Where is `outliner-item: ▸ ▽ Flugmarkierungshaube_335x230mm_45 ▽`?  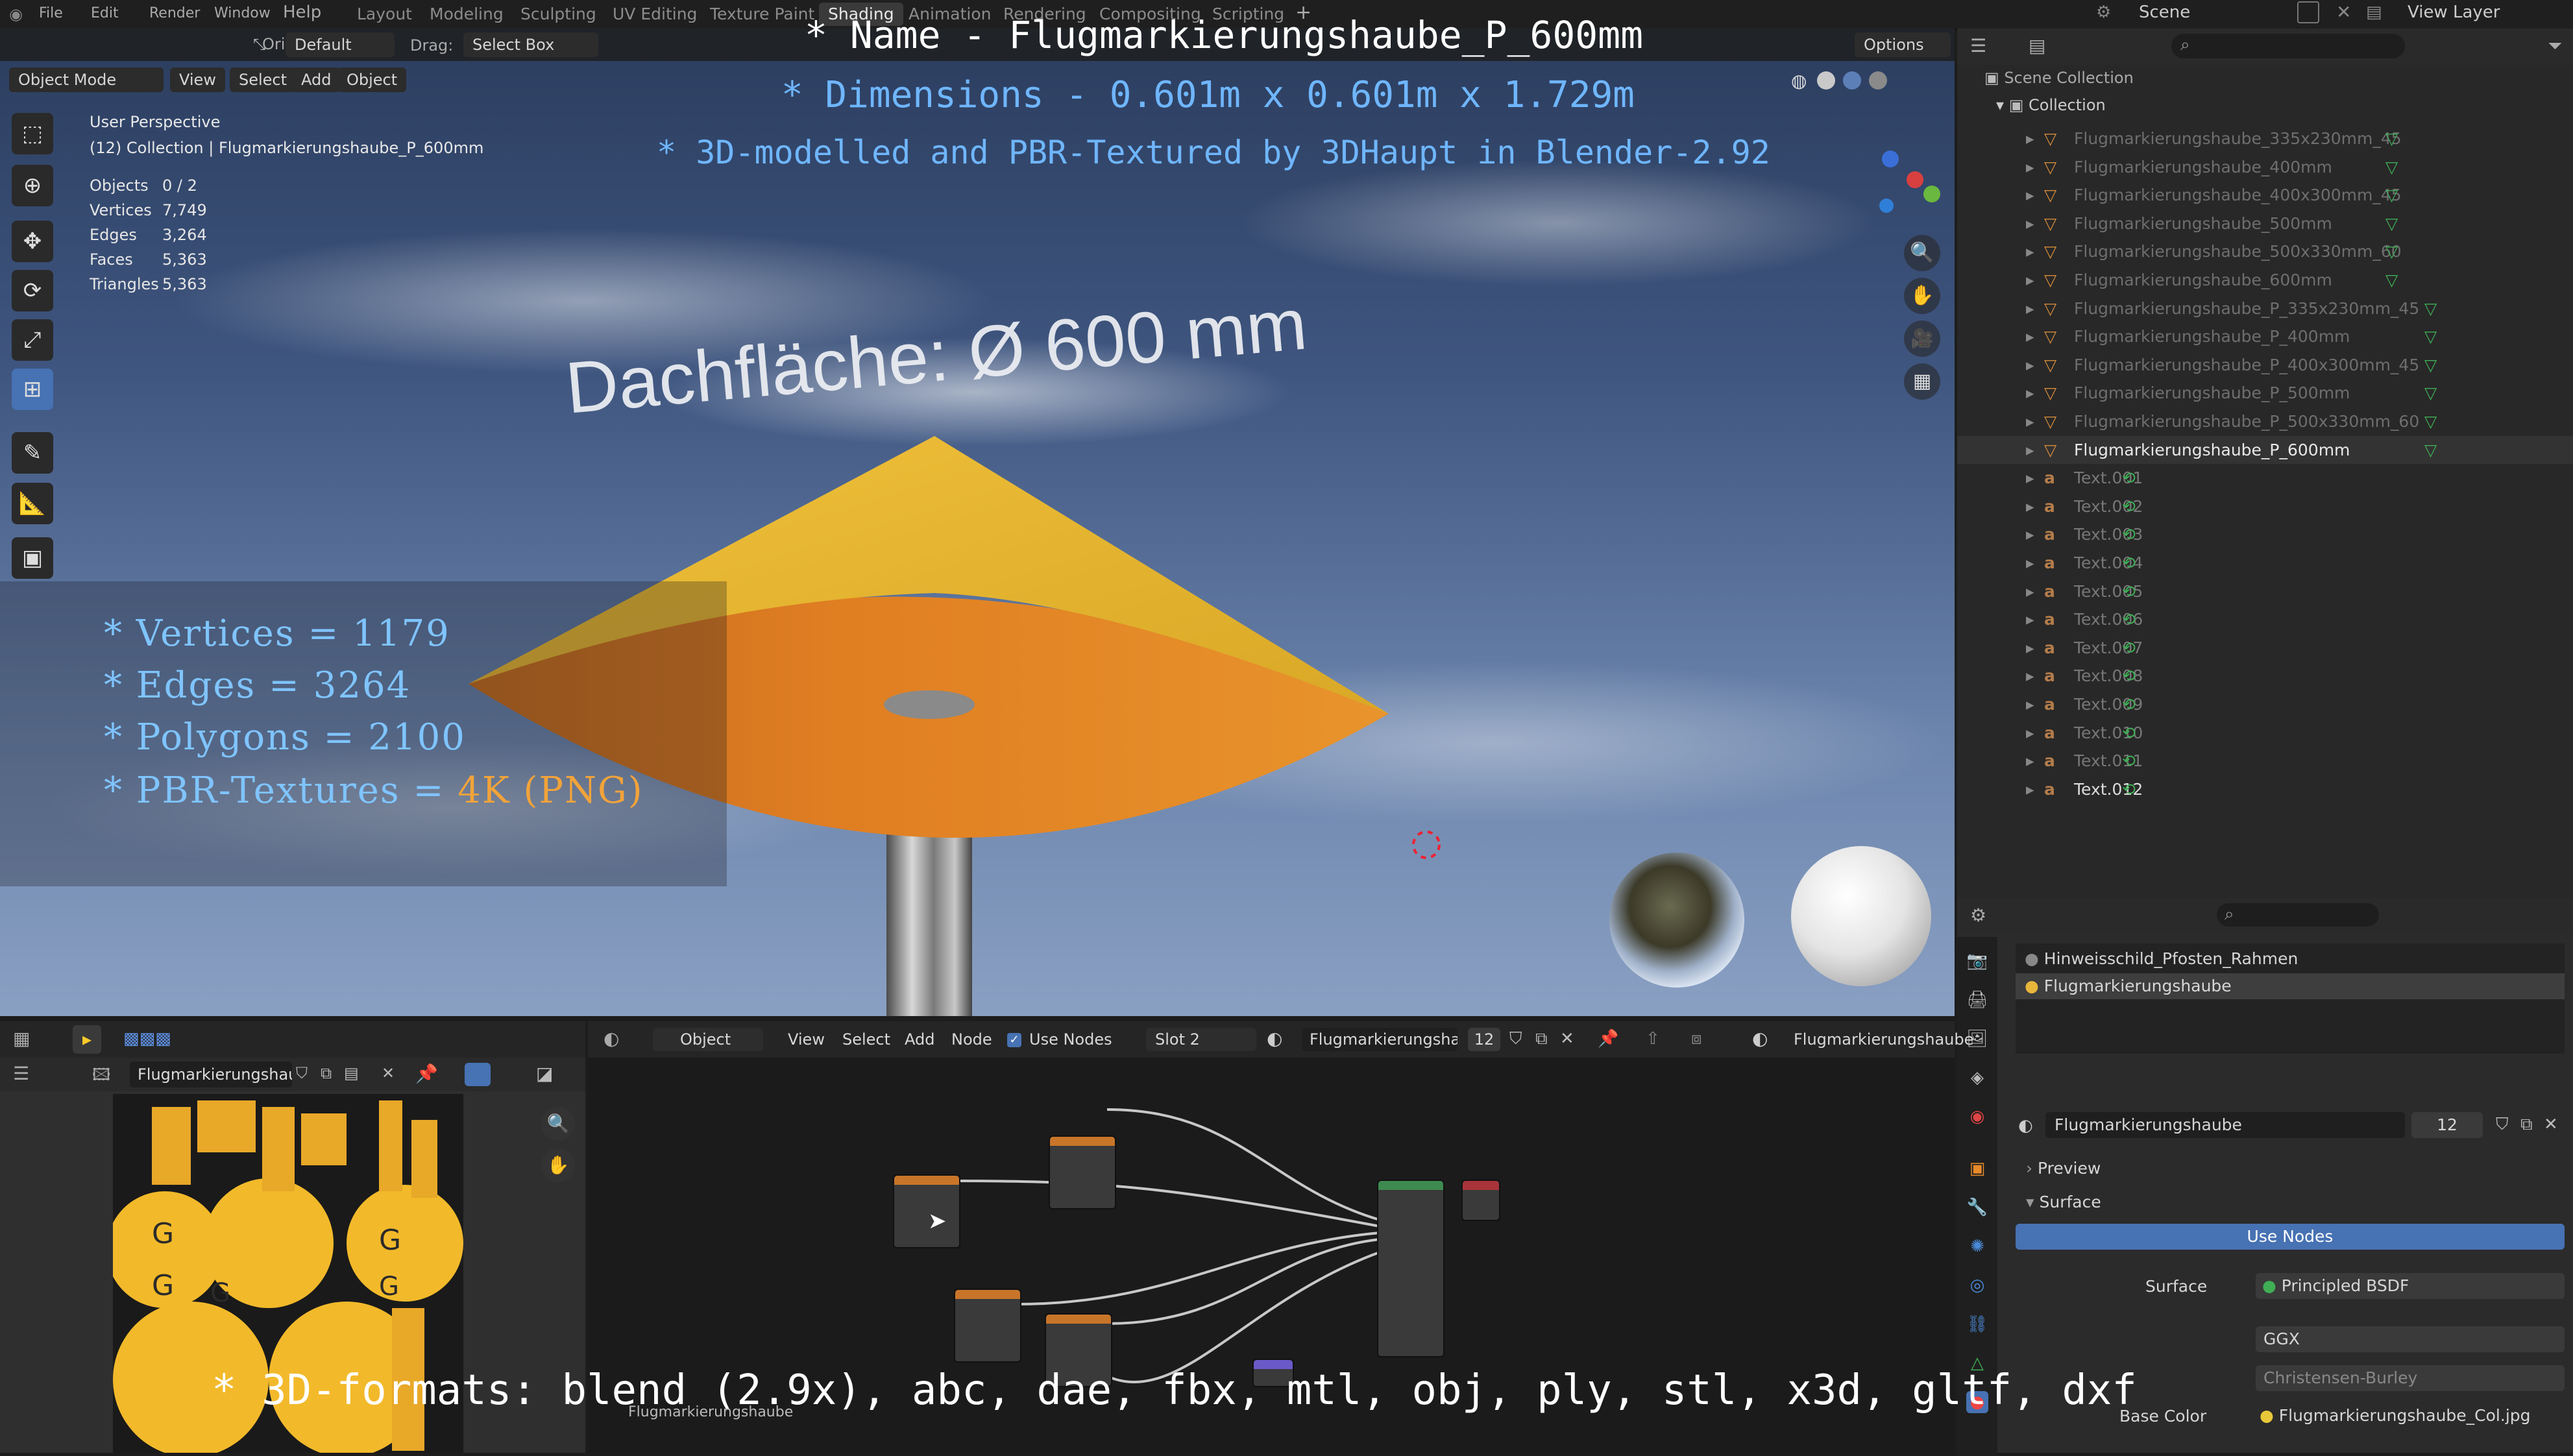 outliner-item: ▸ ▽ Flugmarkierungshaube_335x230mm_45 ▽ is located at coordinates (2265, 138).